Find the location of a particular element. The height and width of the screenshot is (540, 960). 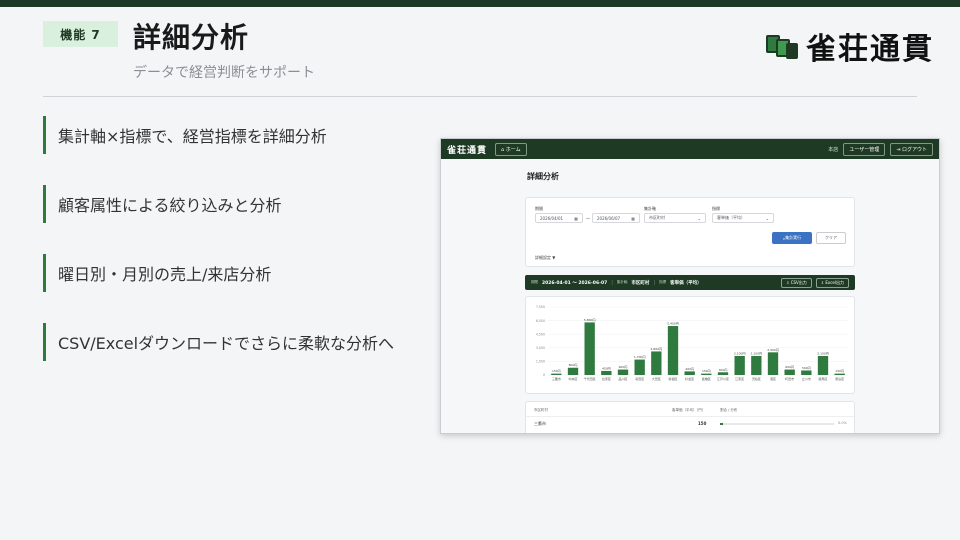

y-tick-label: 3,000 is located at coordinates (540, 348).